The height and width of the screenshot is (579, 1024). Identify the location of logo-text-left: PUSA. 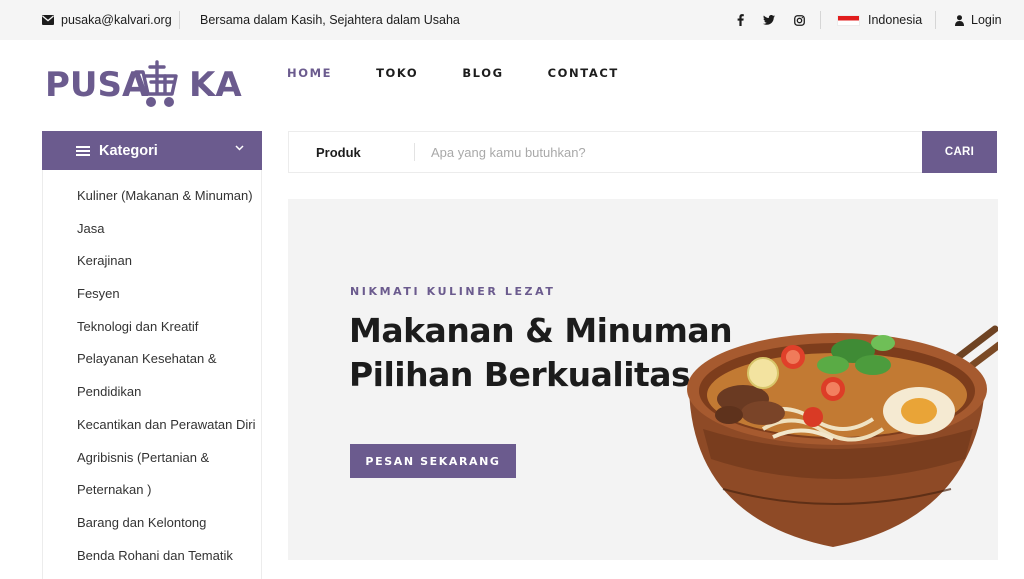
(97, 85).